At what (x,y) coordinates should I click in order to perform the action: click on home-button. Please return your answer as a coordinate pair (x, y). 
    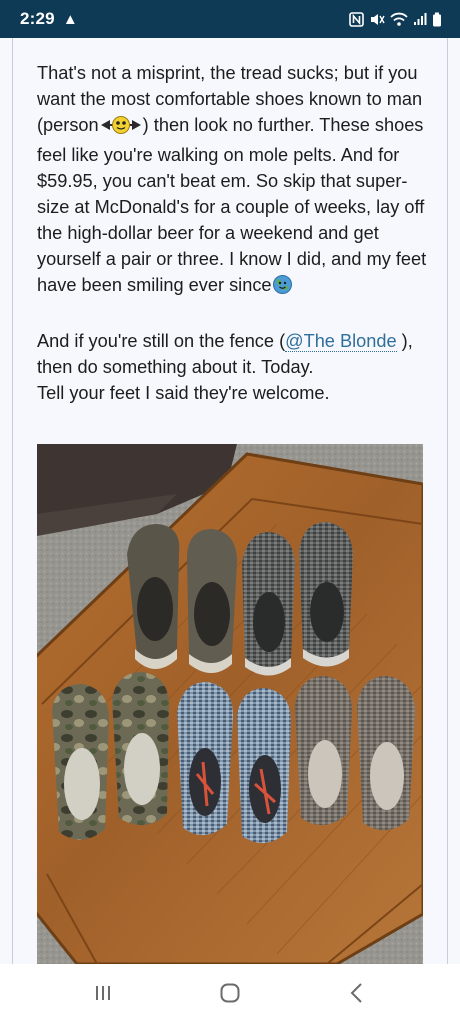
    Looking at the image, I should click on (230, 993).